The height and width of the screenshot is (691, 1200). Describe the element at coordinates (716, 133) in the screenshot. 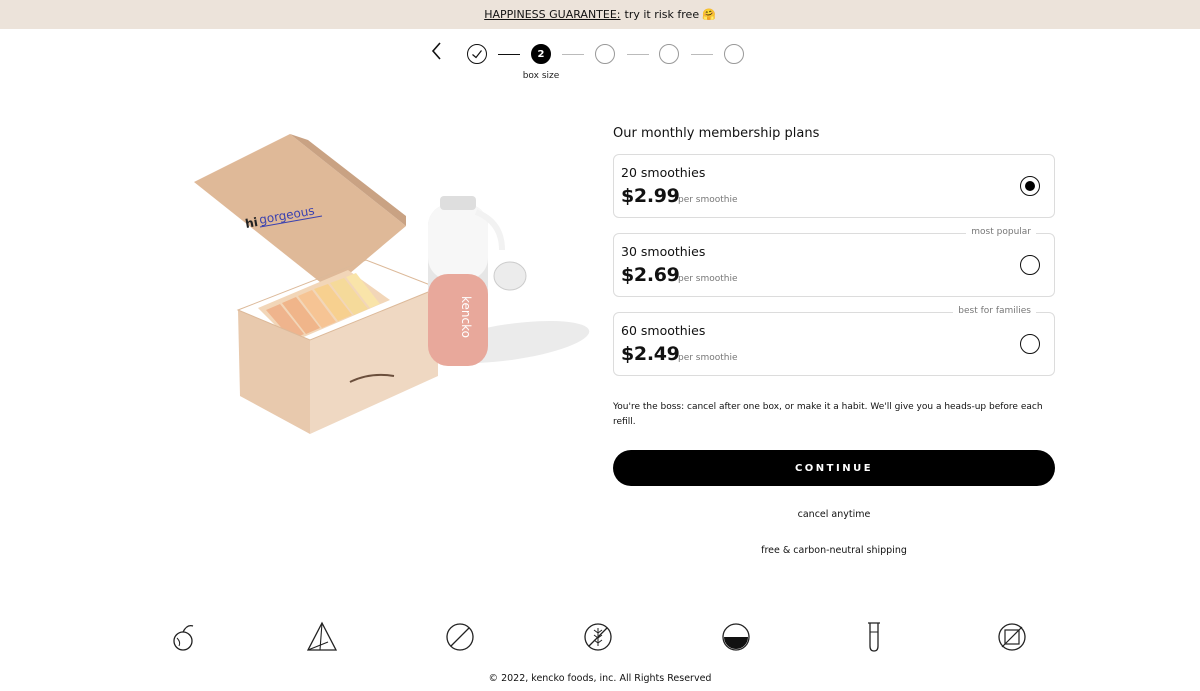

I see `plans-title: Our monthly membership plans` at that location.